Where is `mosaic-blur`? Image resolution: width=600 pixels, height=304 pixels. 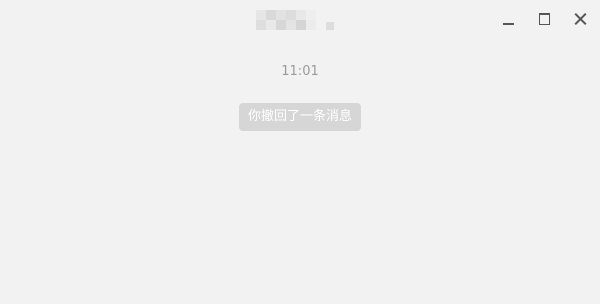
mosaic-blur is located at coordinates (286, 20).